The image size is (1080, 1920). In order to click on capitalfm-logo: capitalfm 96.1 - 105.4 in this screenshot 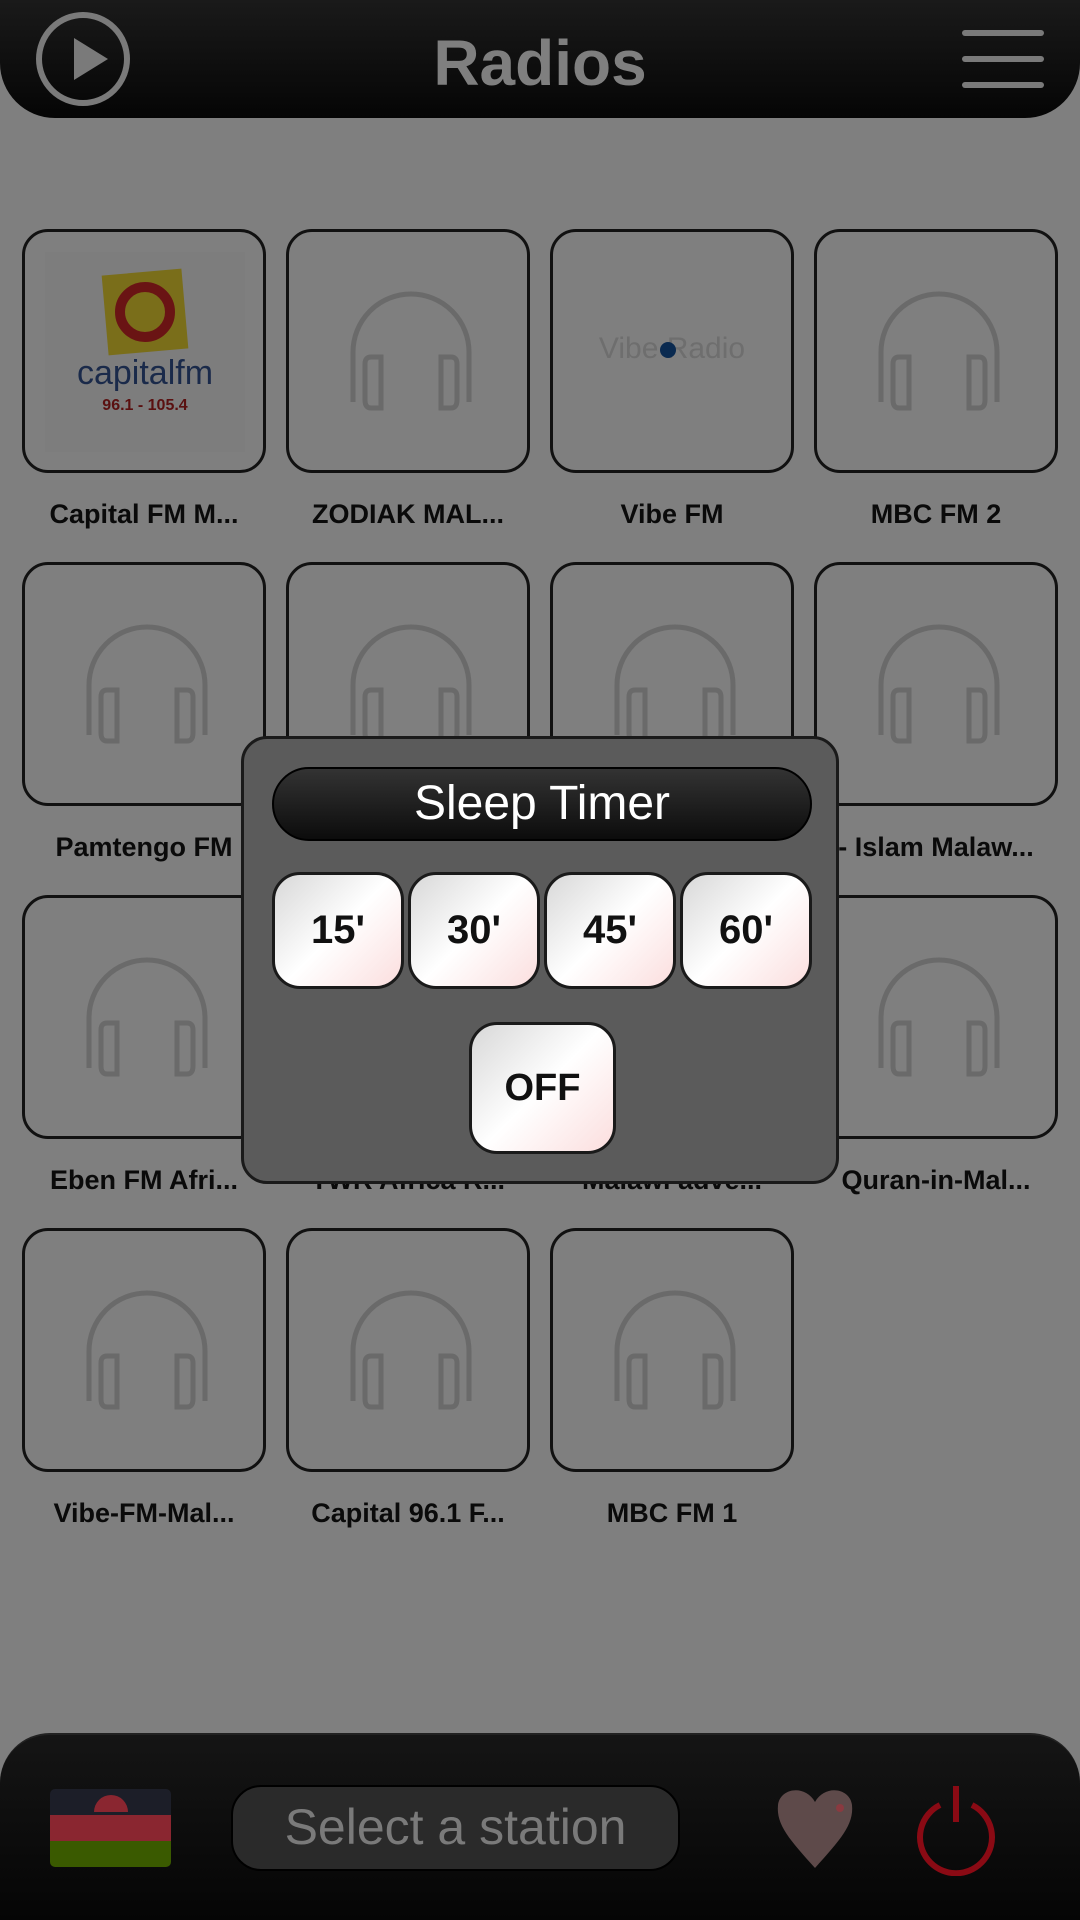, I will do `click(145, 352)`.